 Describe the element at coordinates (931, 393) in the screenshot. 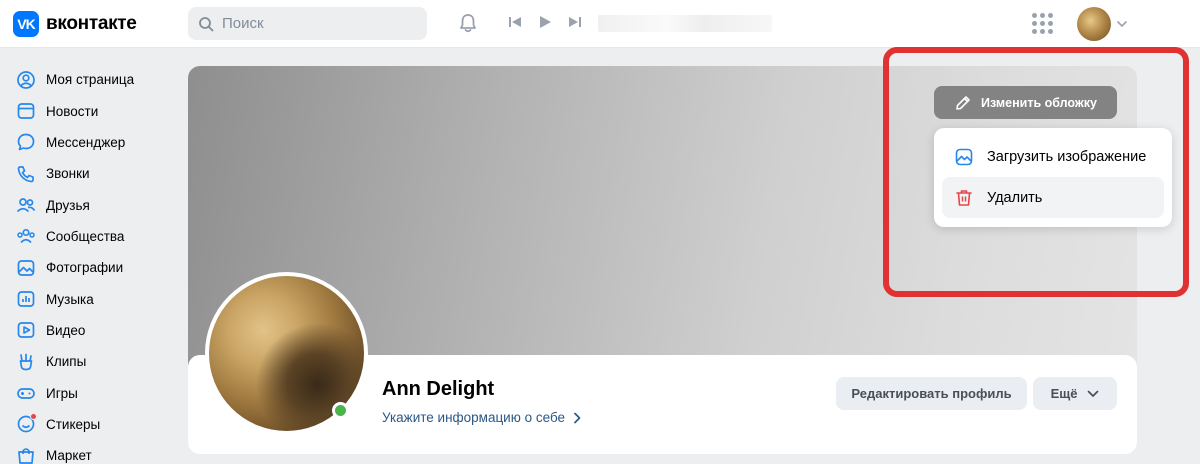

I see `edit-profile-button: Редактировать профиль` at that location.